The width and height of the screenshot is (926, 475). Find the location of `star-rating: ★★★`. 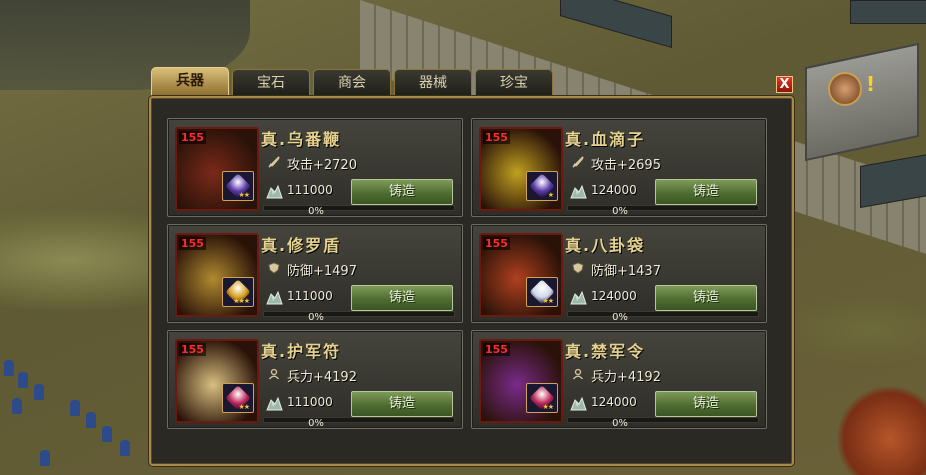

star-rating: ★★★ is located at coordinates (241, 301).